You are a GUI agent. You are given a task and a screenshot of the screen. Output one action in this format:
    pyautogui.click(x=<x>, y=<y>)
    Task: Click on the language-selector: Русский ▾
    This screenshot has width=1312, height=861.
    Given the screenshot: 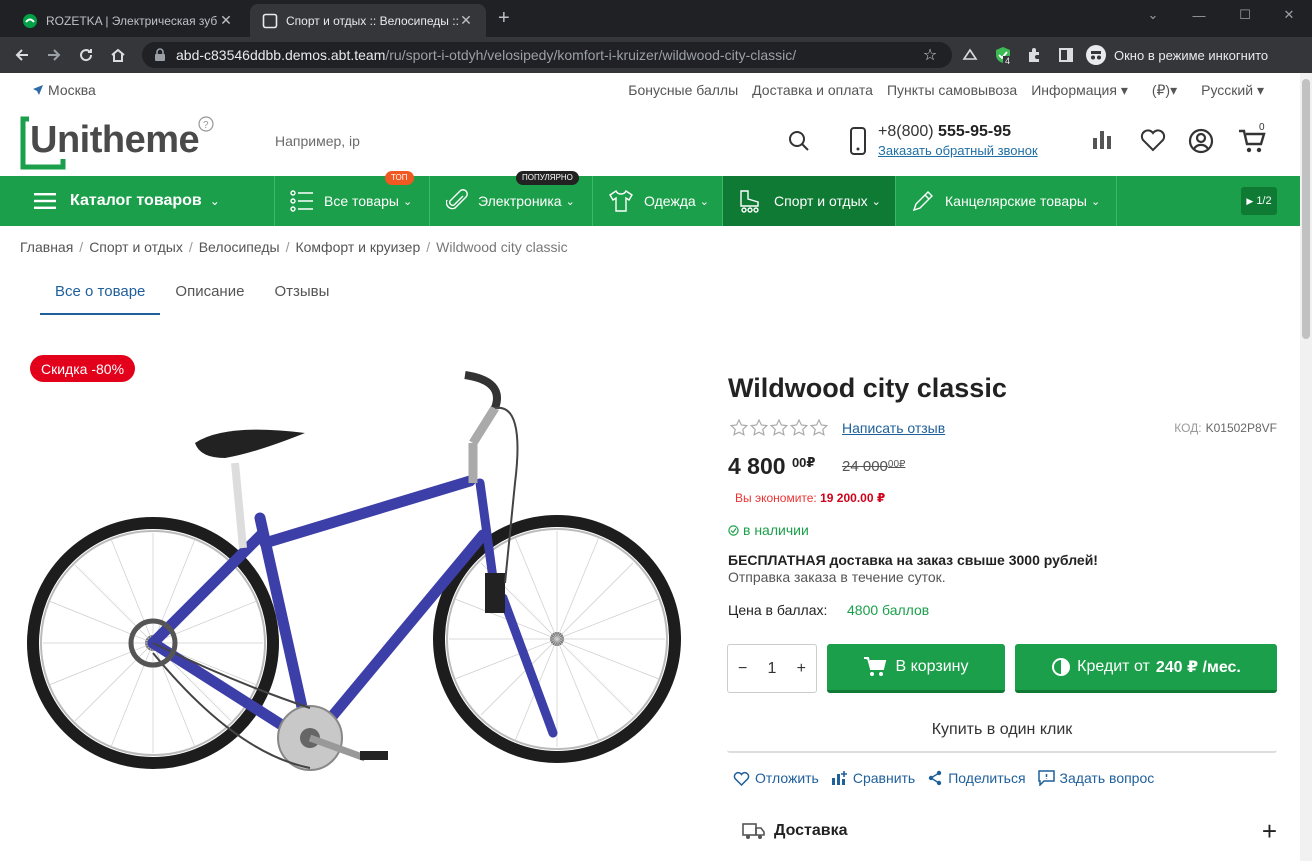 What is the action you would take?
    pyautogui.click(x=1232, y=90)
    